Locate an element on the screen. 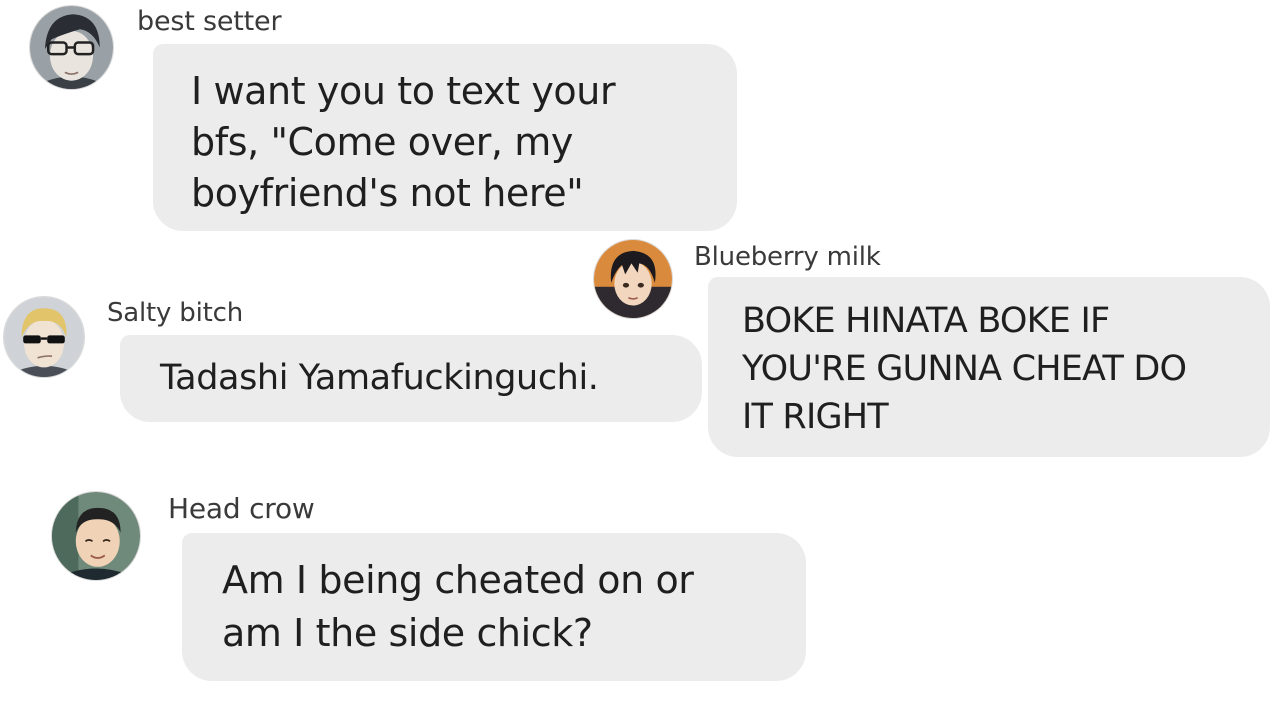 This screenshot has width=1280, height=720. sender-name: Blueberry milk is located at coordinates (787, 257).